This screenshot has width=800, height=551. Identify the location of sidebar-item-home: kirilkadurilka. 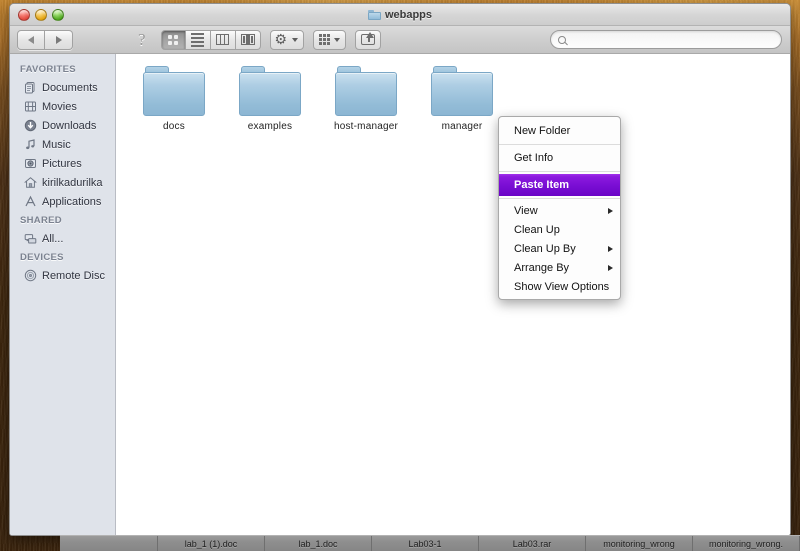
(62, 182).